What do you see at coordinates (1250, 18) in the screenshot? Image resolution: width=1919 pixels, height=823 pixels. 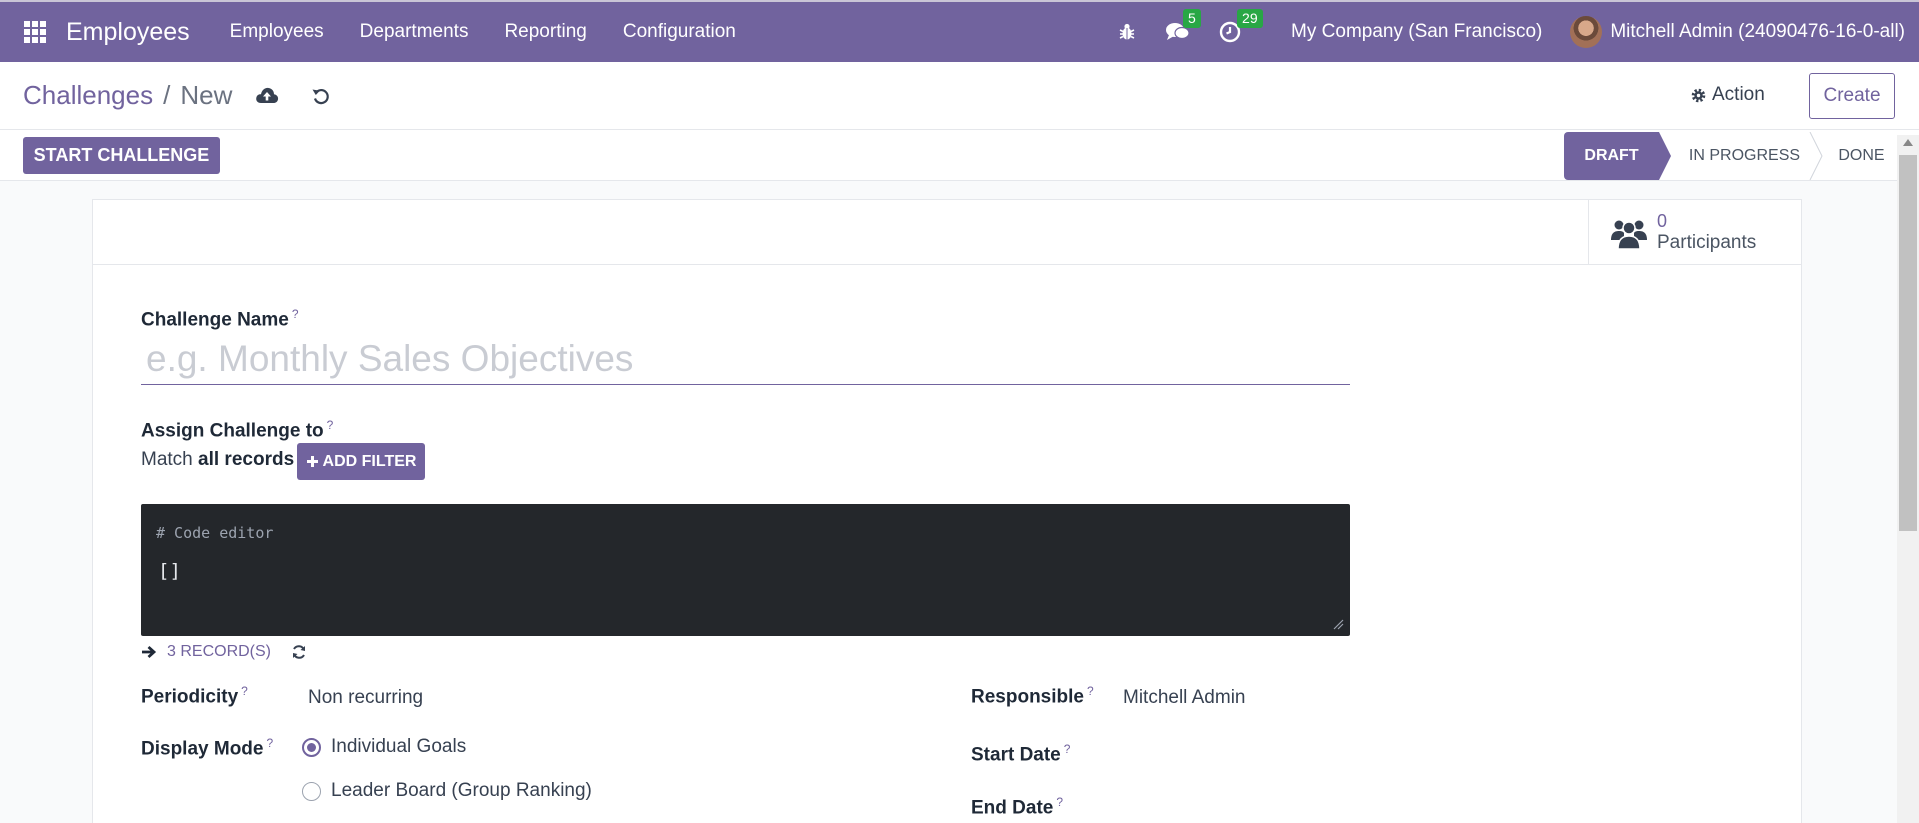 I see `activities-badge: 29` at bounding box center [1250, 18].